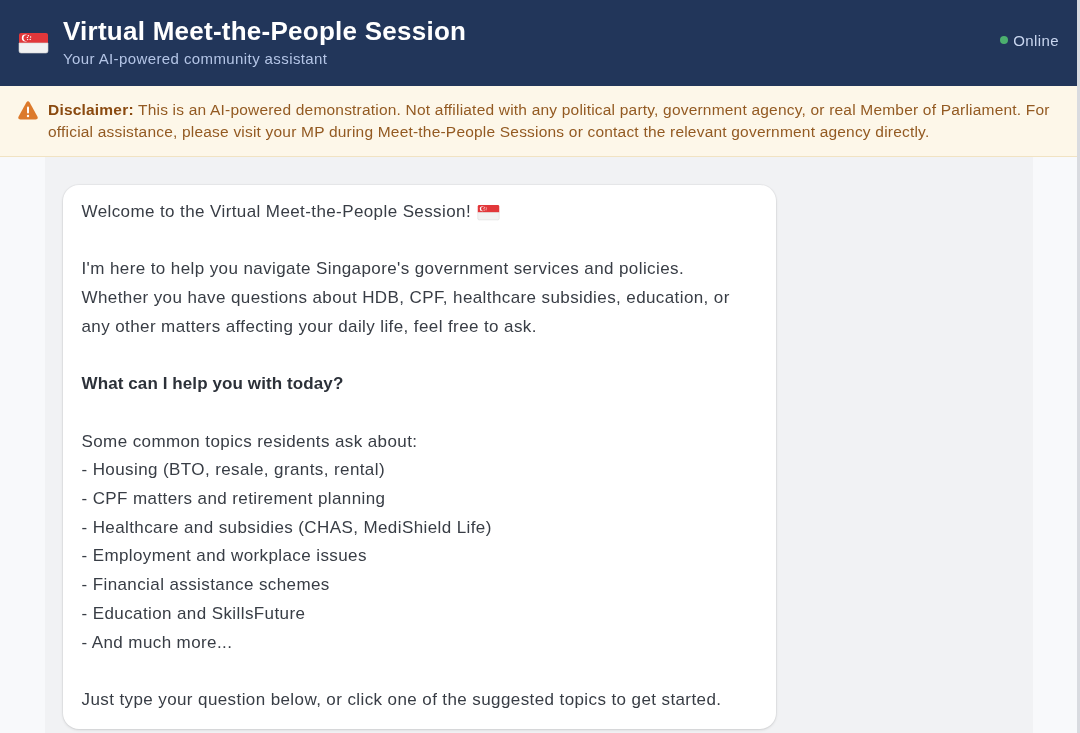  I want to click on list-item: - Employment and workplace issues, so click(224, 556).